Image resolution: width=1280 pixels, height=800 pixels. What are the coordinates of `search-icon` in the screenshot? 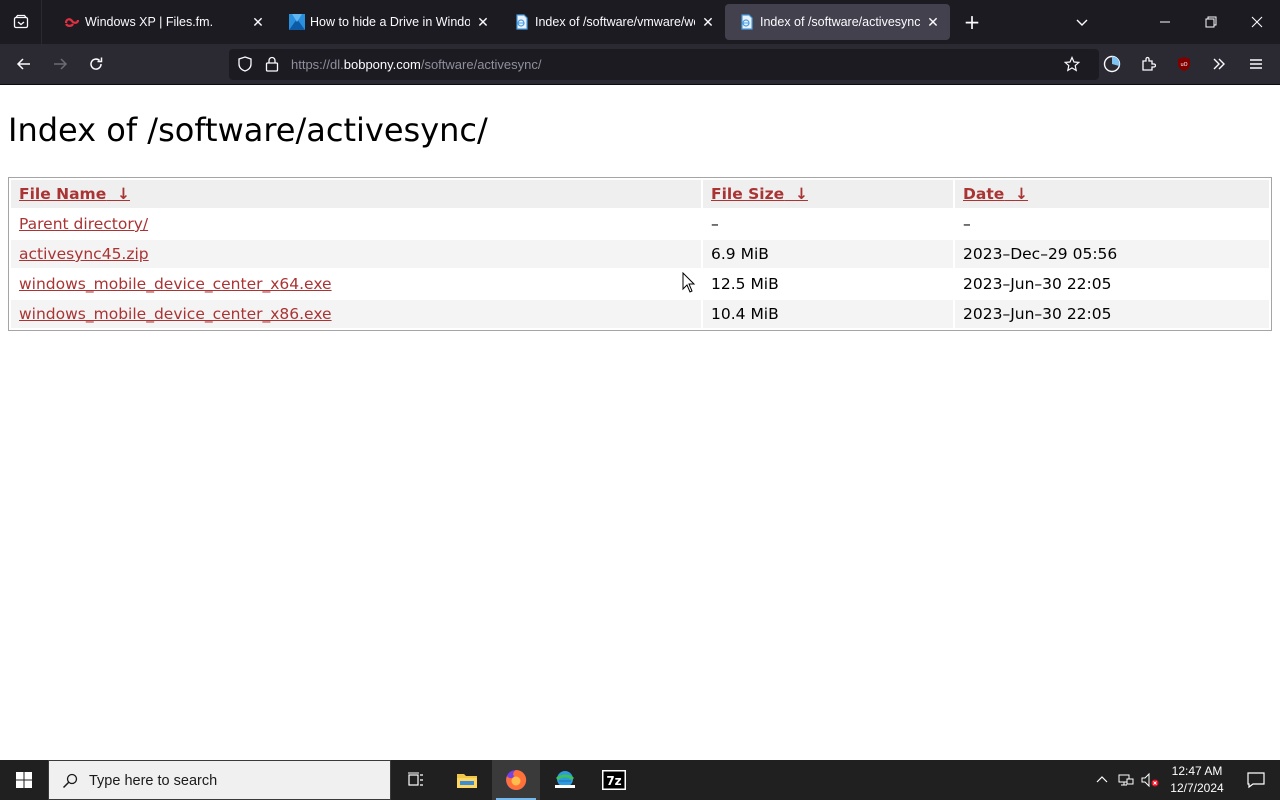 It's located at (70, 781).